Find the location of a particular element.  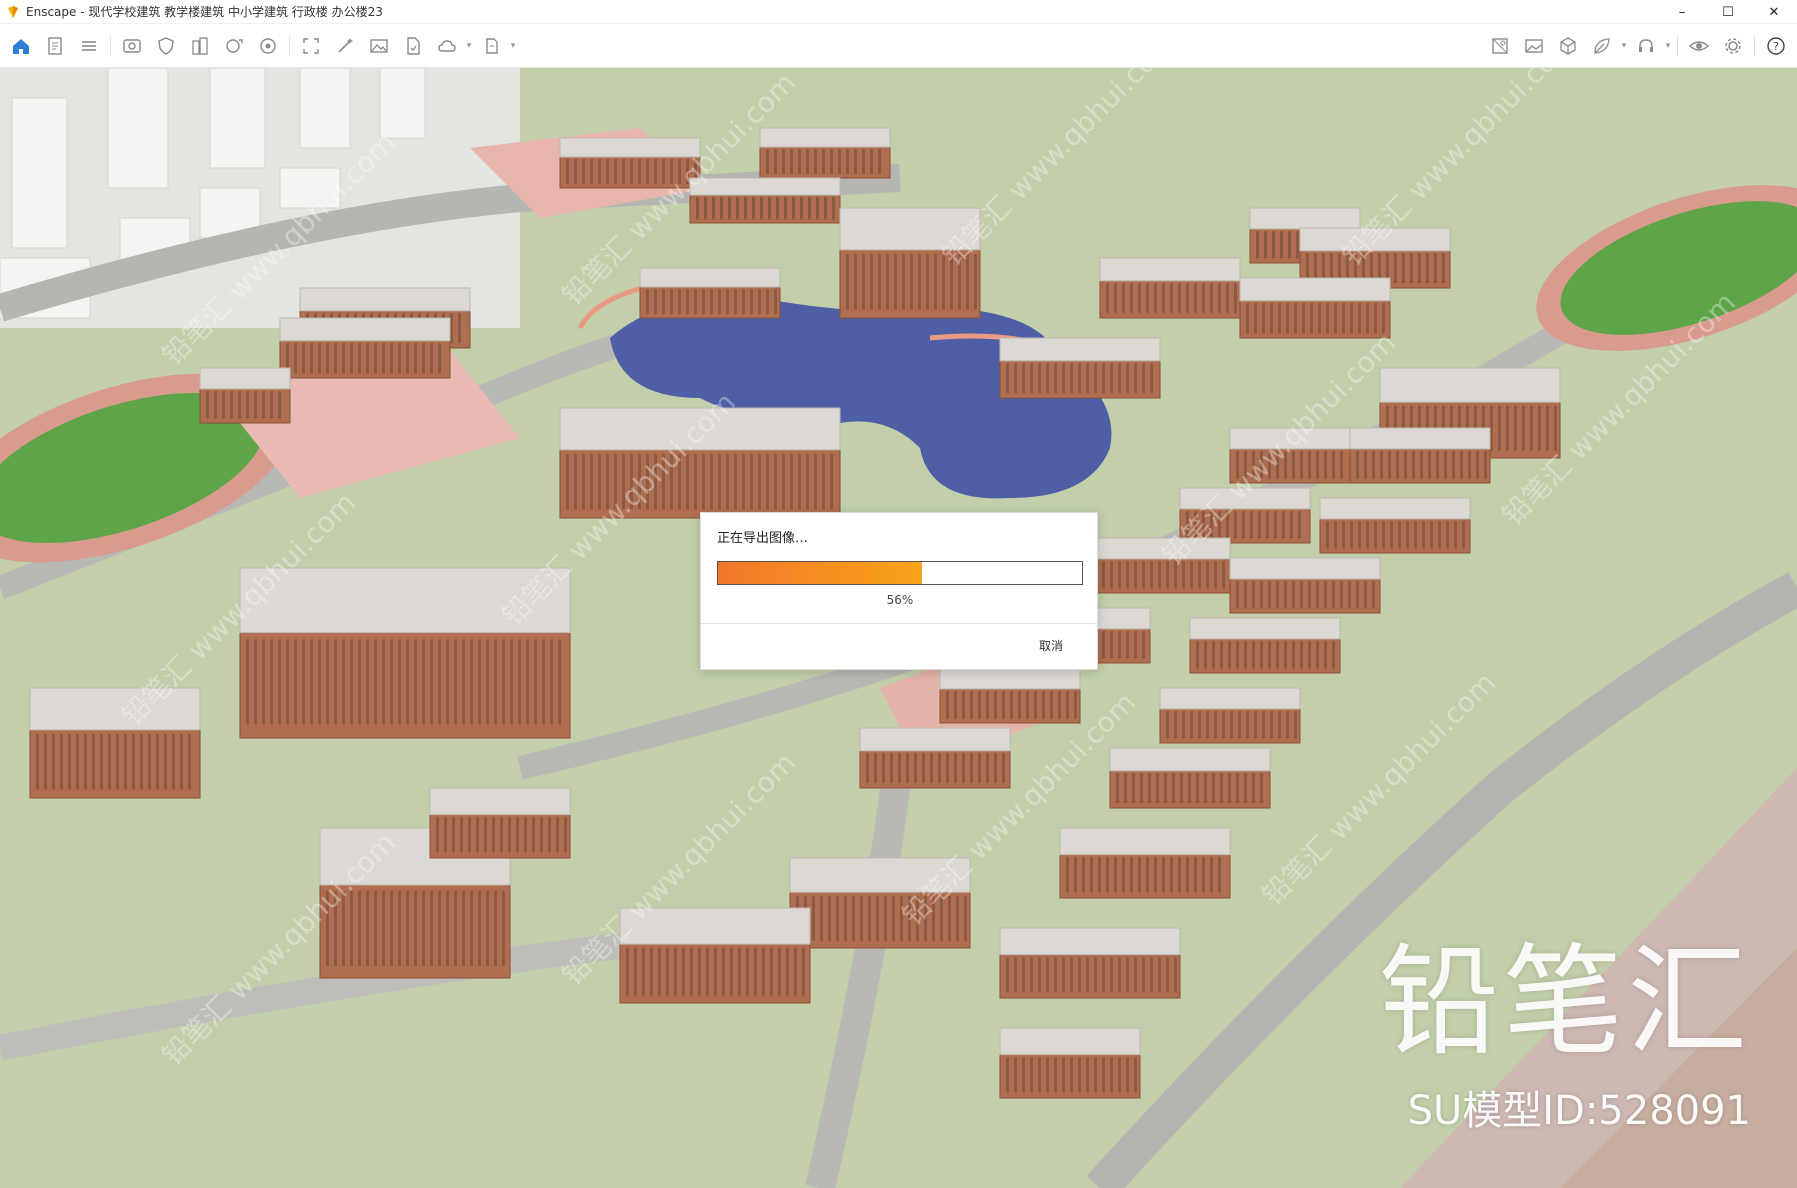

home-icon is located at coordinates (21, 46).